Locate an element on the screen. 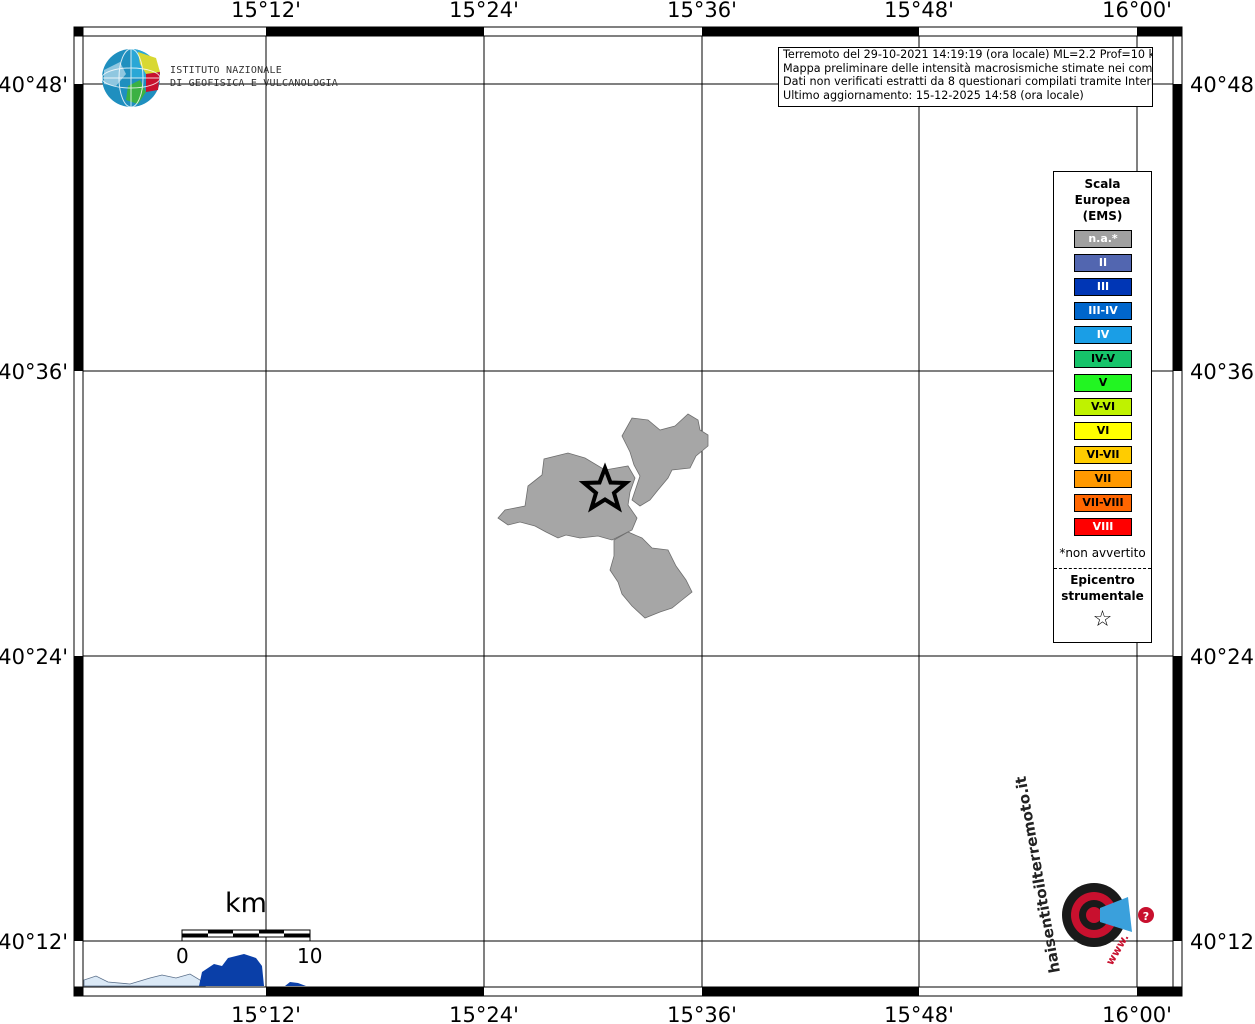 The image size is (1255, 1024). legend-epicenter-1: Epicentro is located at coordinates (1102, 580).